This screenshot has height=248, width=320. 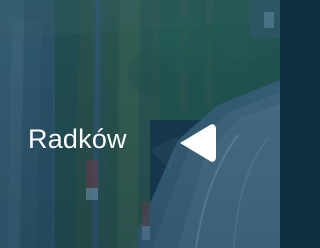 I want to click on left-triangle-icon, so click(x=196, y=143).